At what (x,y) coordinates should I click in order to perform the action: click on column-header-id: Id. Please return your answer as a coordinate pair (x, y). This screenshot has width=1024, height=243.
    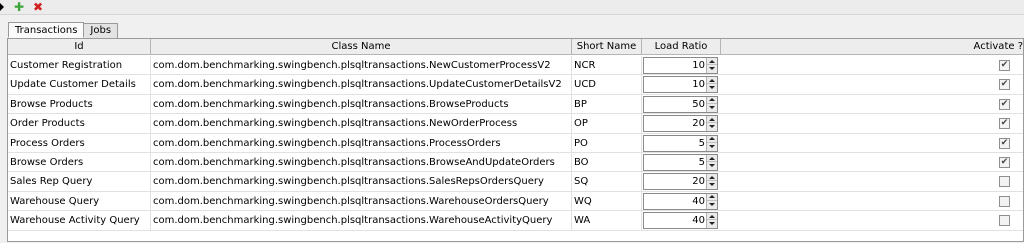
    Looking at the image, I should click on (79, 47).